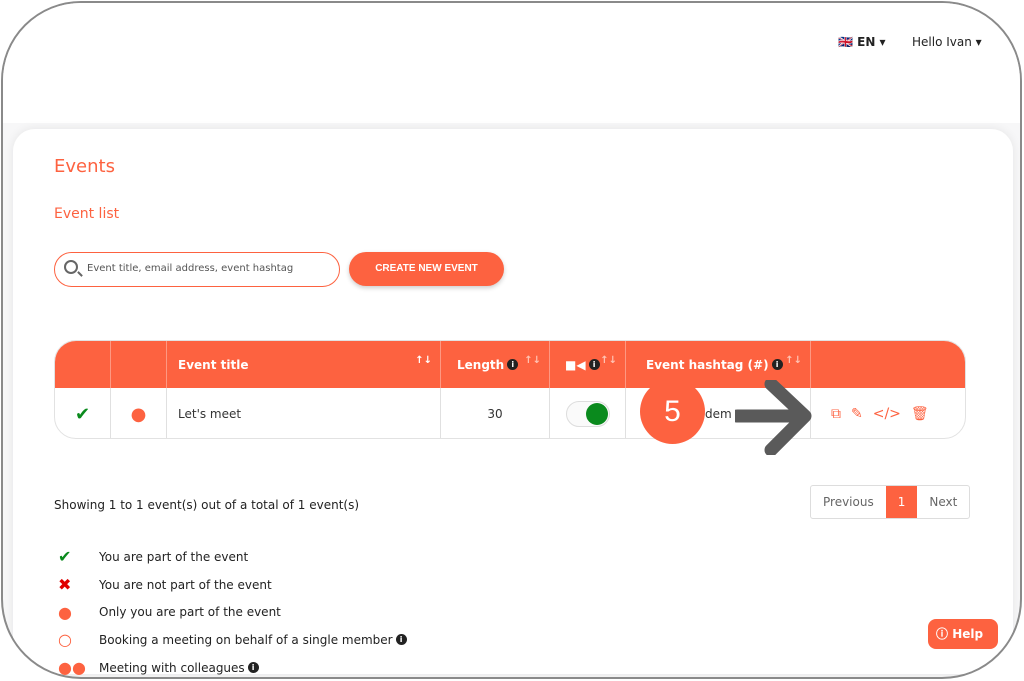 The height and width of the screenshot is (681, 1024). Describe the element at coordinates (707, 364) in the screenshot. I see `header-hashtag-label: Event hashtag (#)` at that location.